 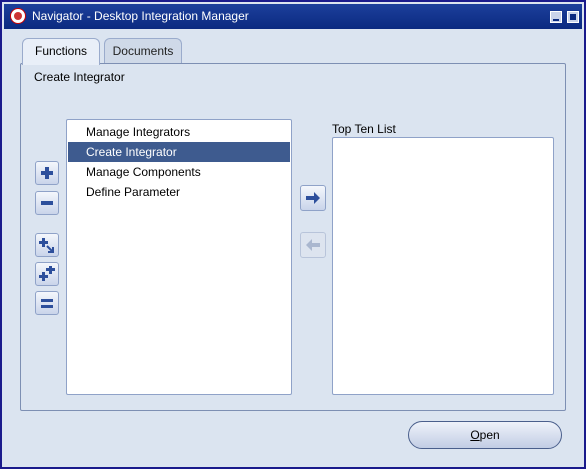 I want to click on collapse-all-button, so click(x=47, y=303).